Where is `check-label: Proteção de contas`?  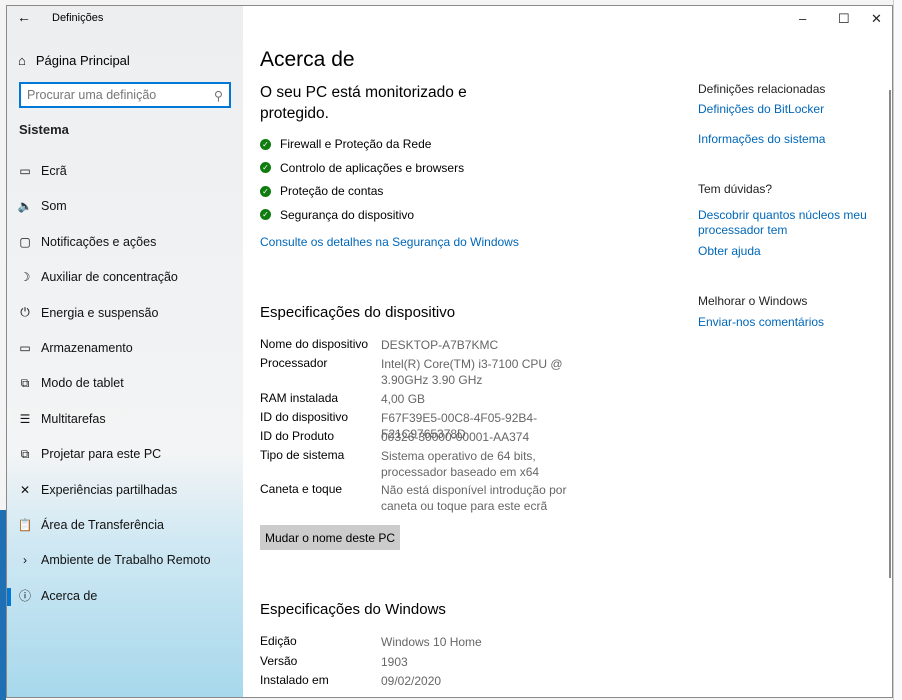
check-label: Proteção de contas is located at coordinates (332, 191).